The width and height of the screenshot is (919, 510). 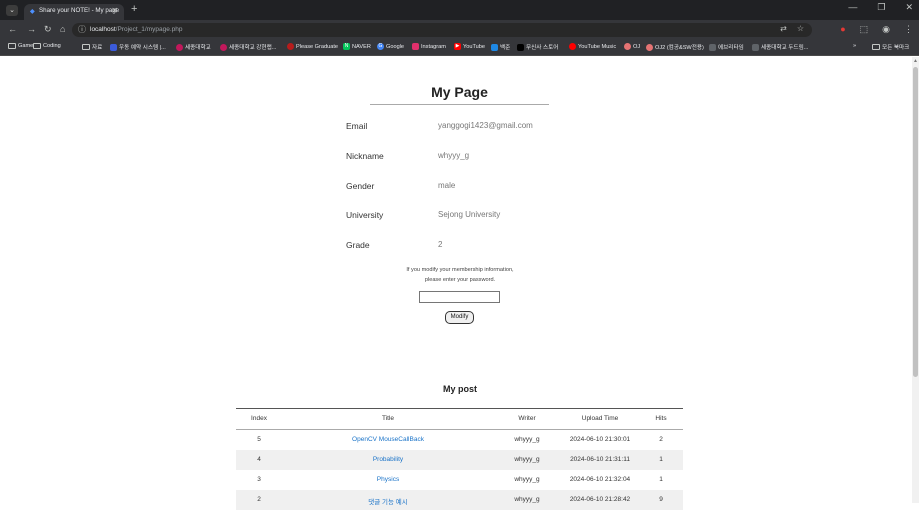 What do you see at coordinates (193, 47) in the screenshot?
I see `bookmark-sejong: 세종대학교` at bounding box center [193, 47].